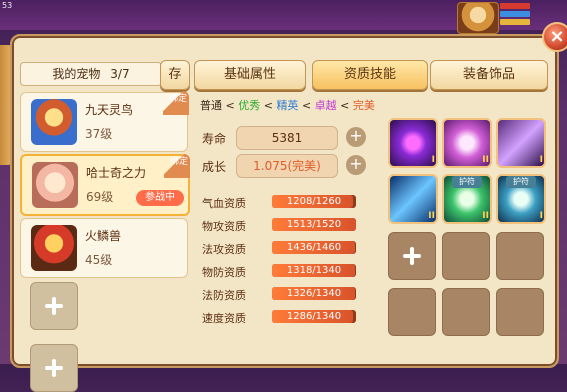 This screenshot has width=567, height=392. What do you see at coordinates (116, 173) in the screenshot?
I see `pet-name: 哈士奇之力` at bounding box center [116, 173].